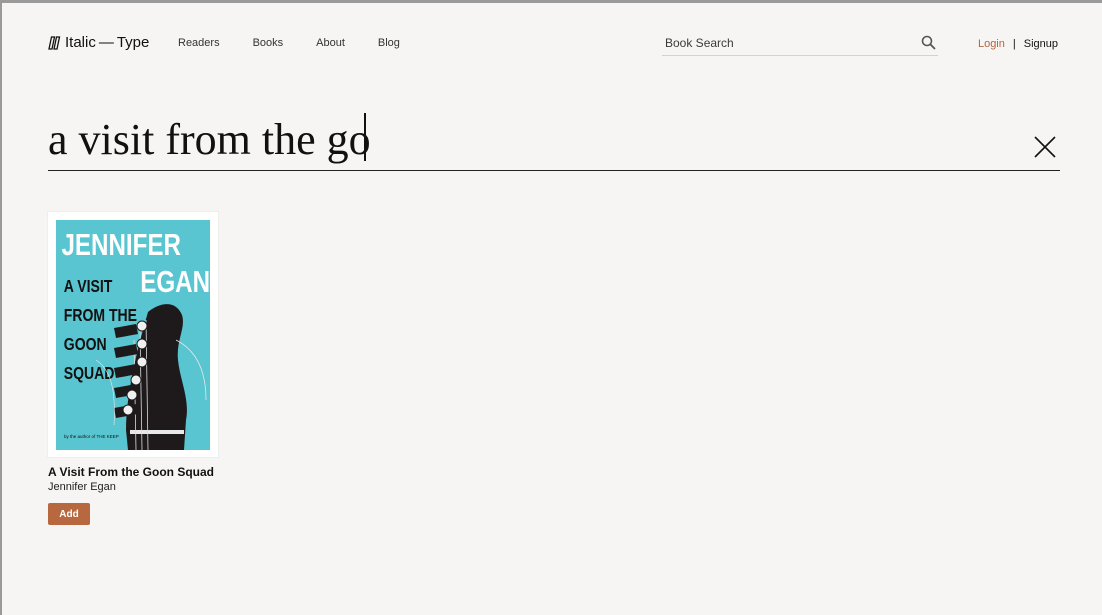 This screenshot has height=615, width=1102. Describe the element at coordinates (268, 43) in the screenshot. I see `nav-books: Books` at that location.